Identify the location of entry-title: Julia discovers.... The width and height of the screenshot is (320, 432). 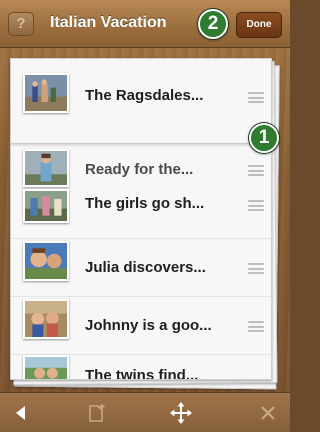
(145, 267).